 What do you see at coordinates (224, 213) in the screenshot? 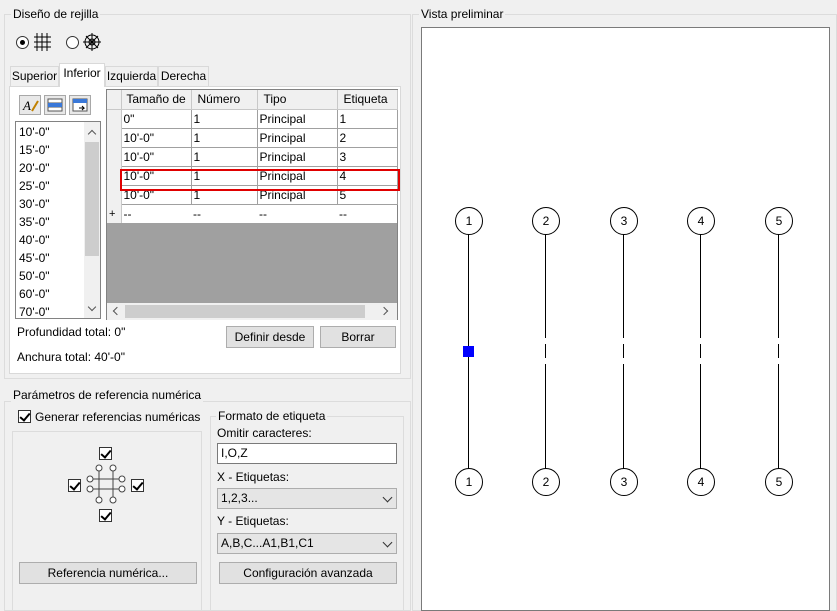
I see `number-cell: --` at bounding box center [224, 213].